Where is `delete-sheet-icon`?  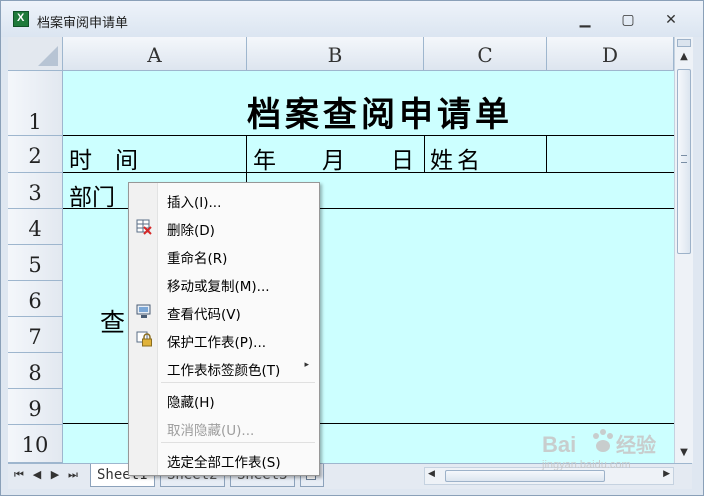 delete-sheet-icon is located at coordinates (144, 227).